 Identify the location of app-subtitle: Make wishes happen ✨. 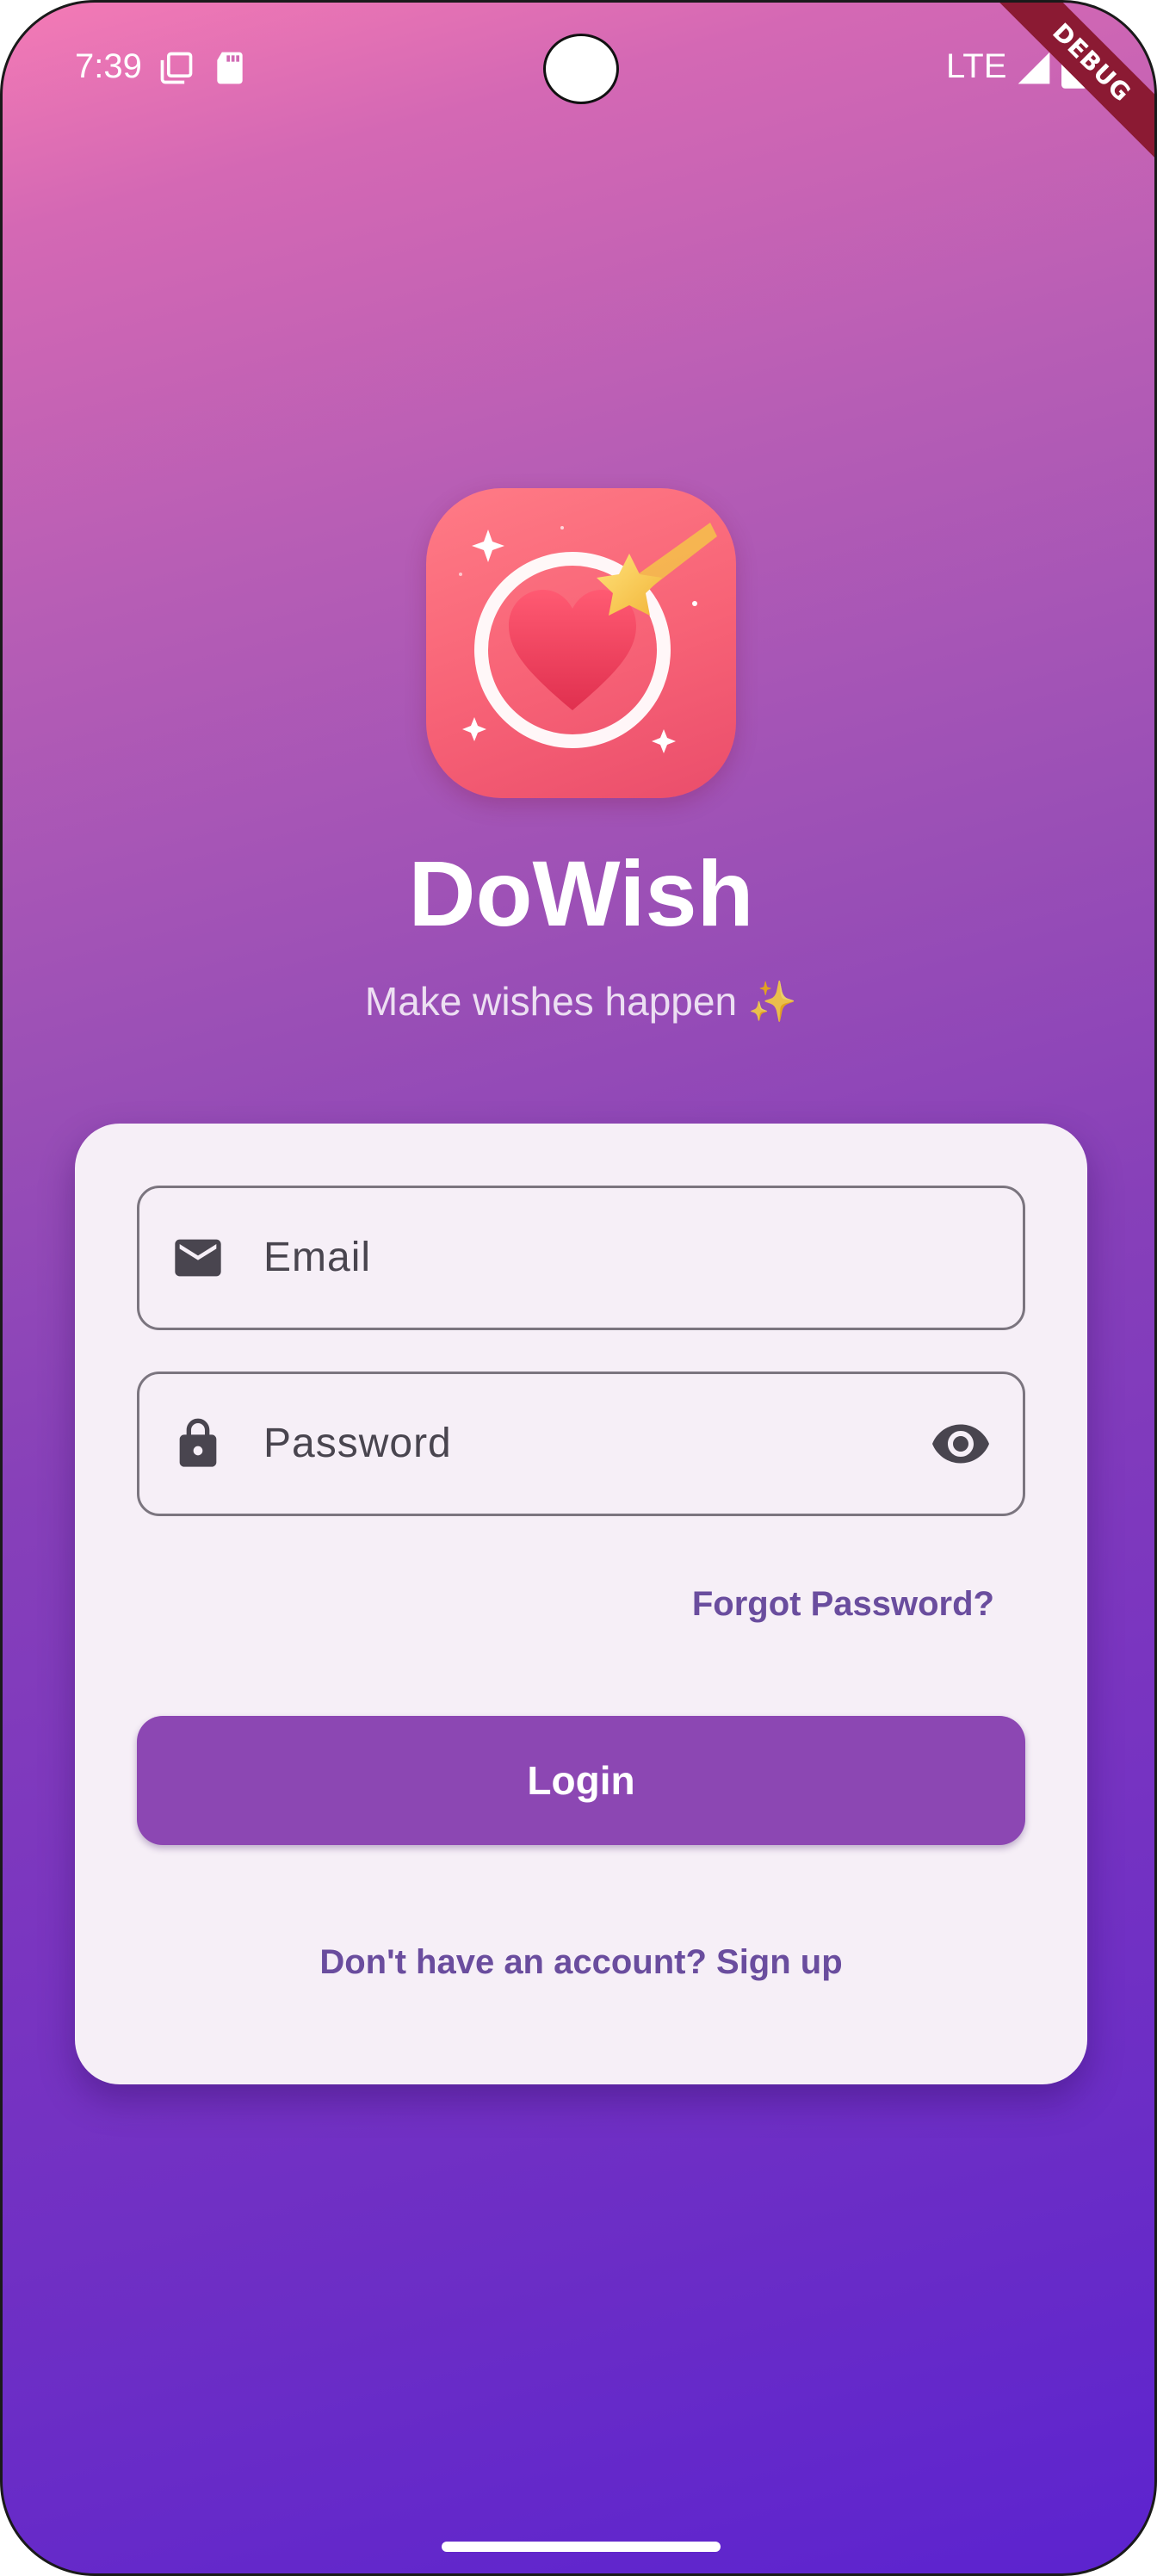
(581, 1002).